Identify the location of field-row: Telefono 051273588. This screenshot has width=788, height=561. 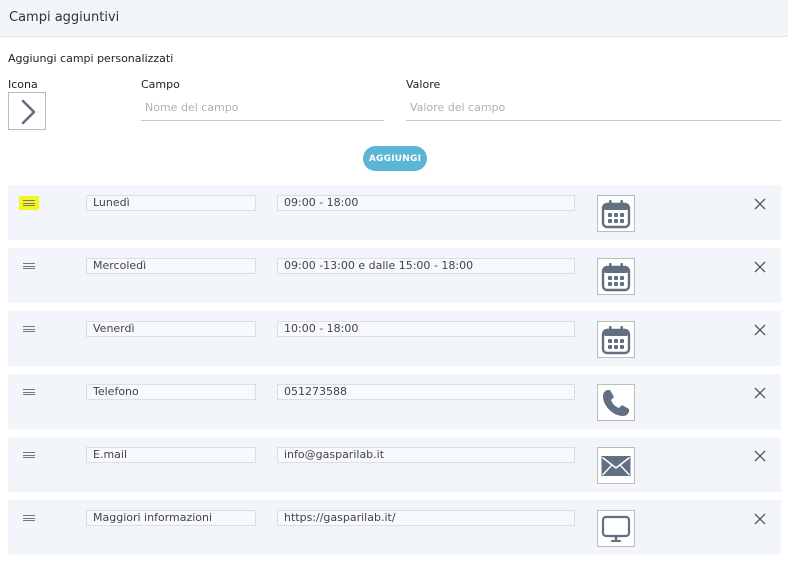
(394, 401).